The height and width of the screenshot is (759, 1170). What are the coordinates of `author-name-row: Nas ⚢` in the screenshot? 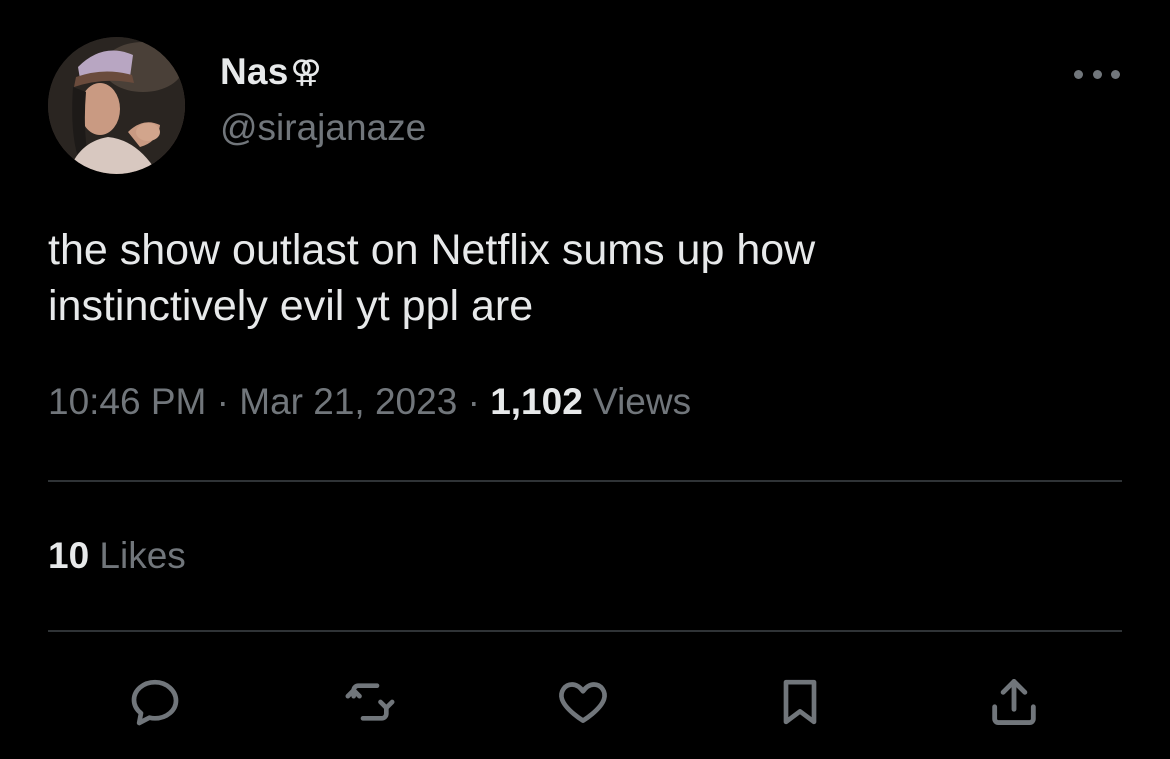 It's located at (271, 72).